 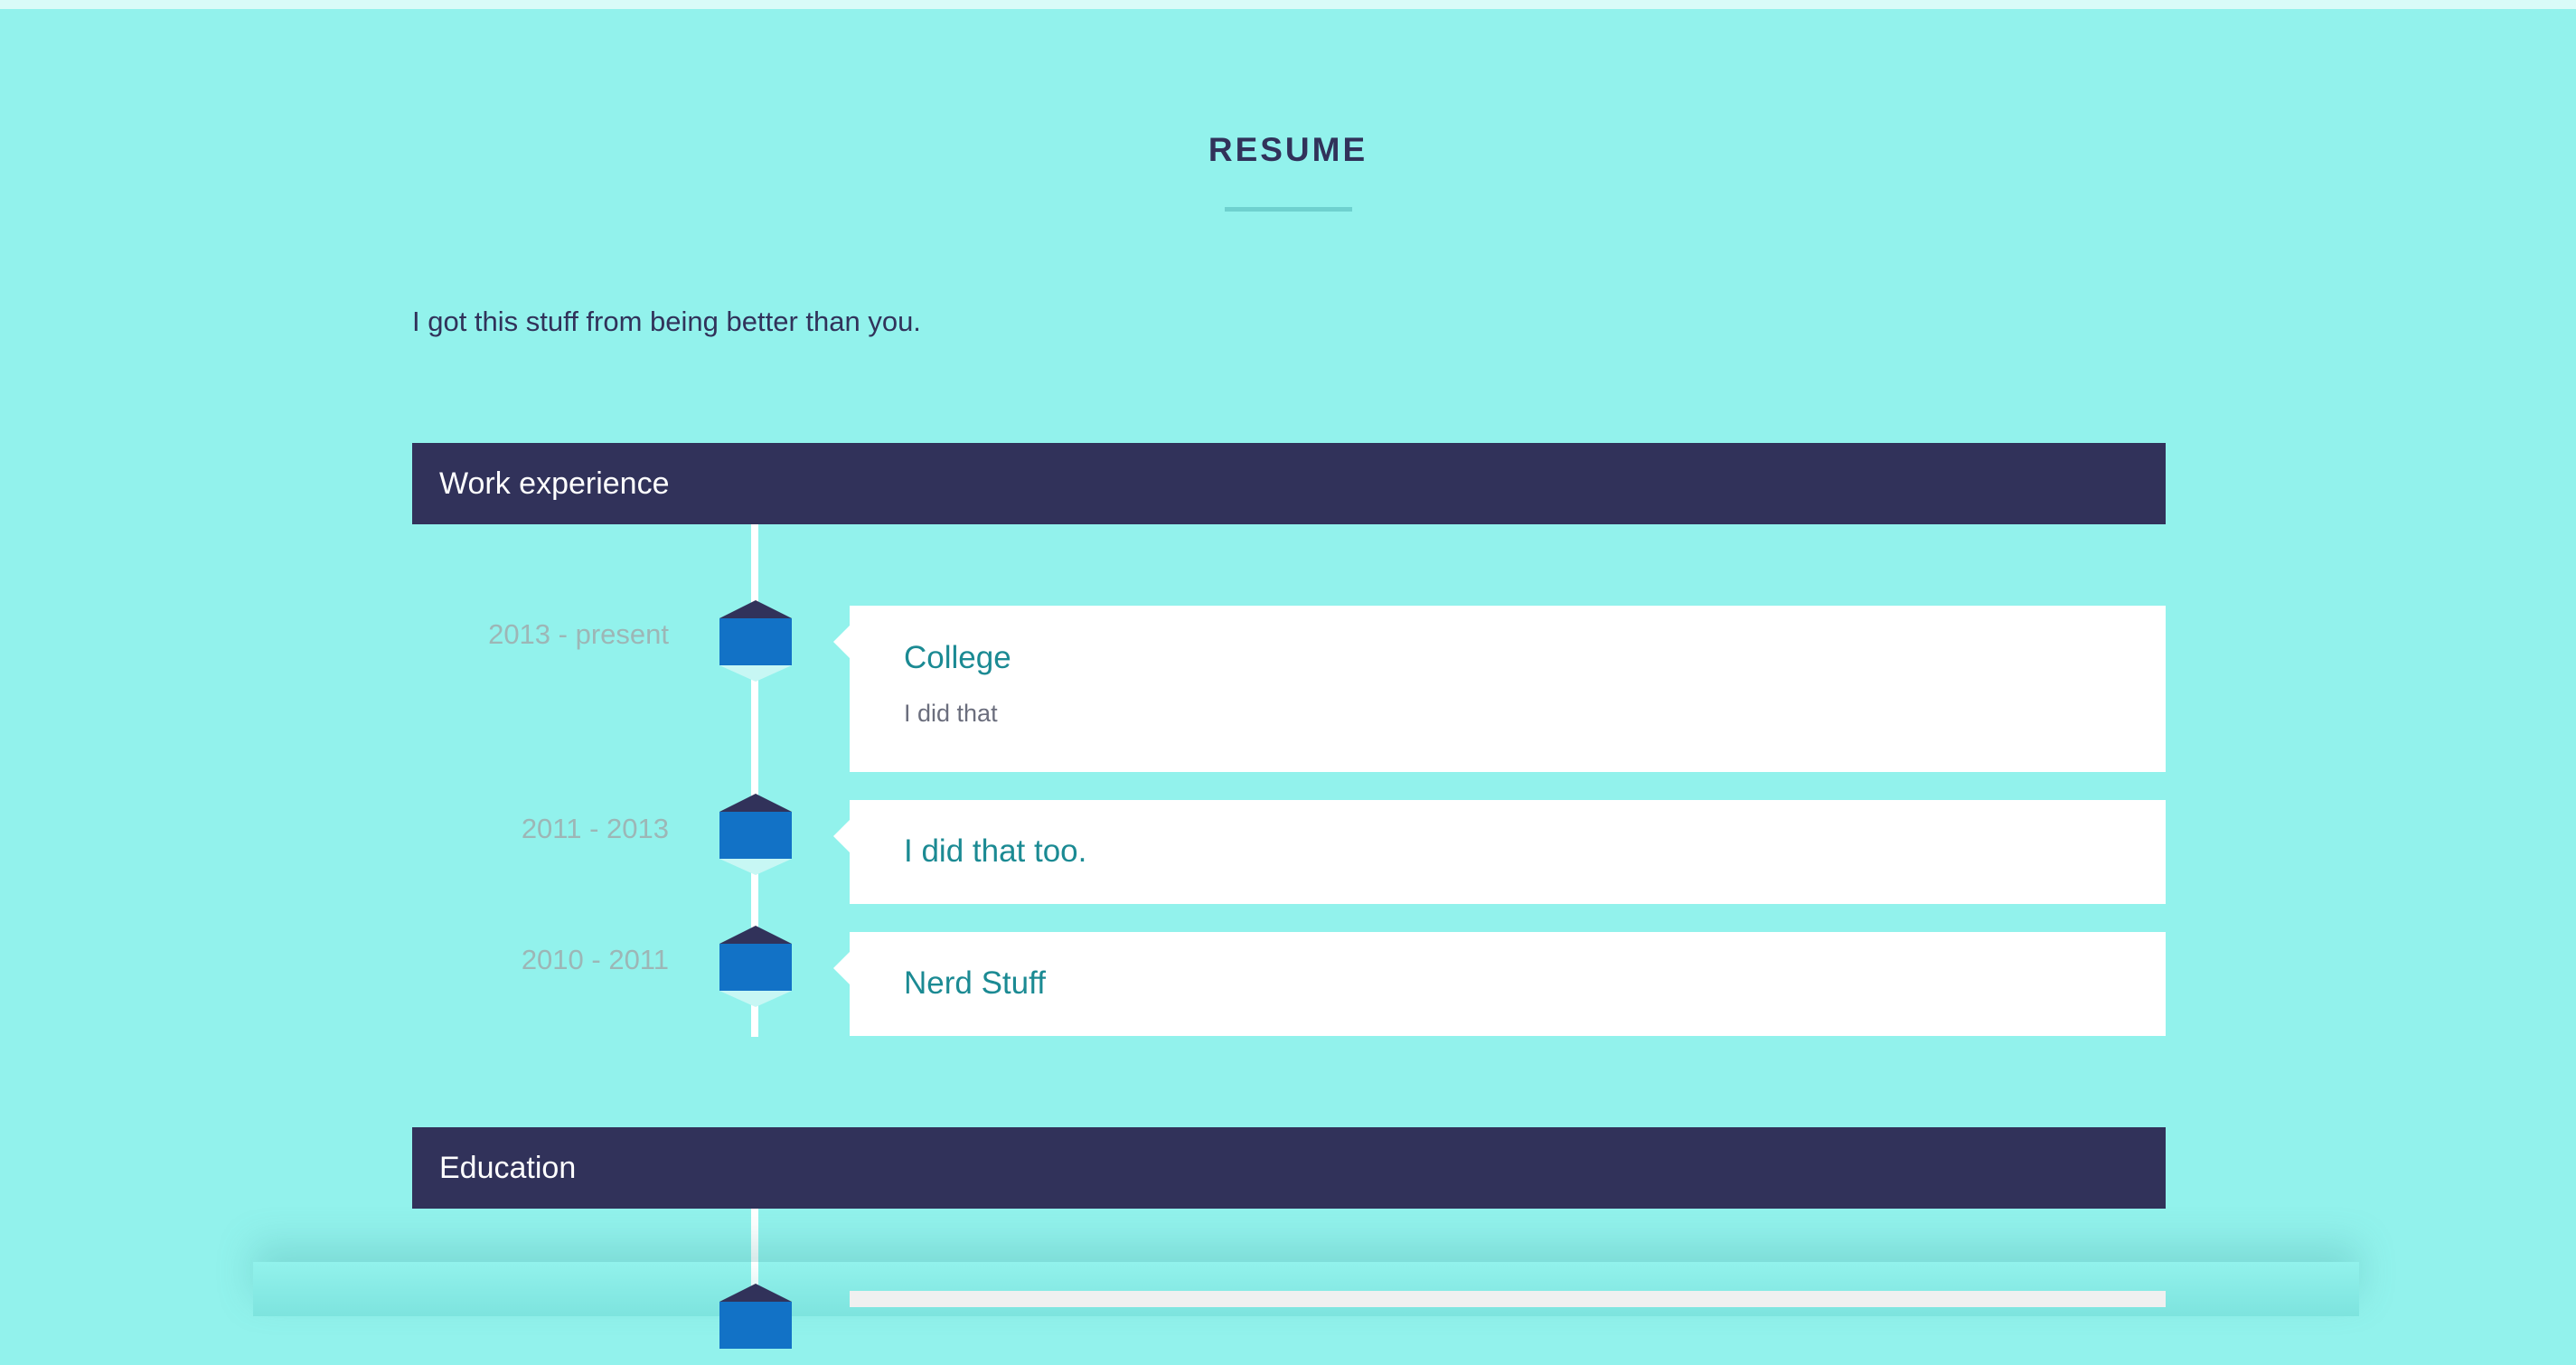 What do you see at coordinates (1500, 689) in the screenshot?
I see `timeline-card: College I did that` at bounding box center [1500, 689].